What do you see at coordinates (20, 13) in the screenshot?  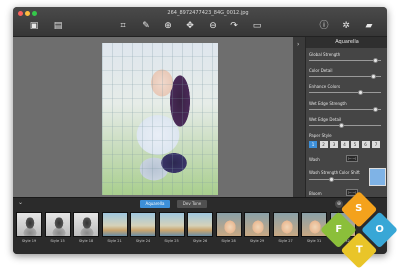 I see `close-window-button` at bounding box center [20, 13].